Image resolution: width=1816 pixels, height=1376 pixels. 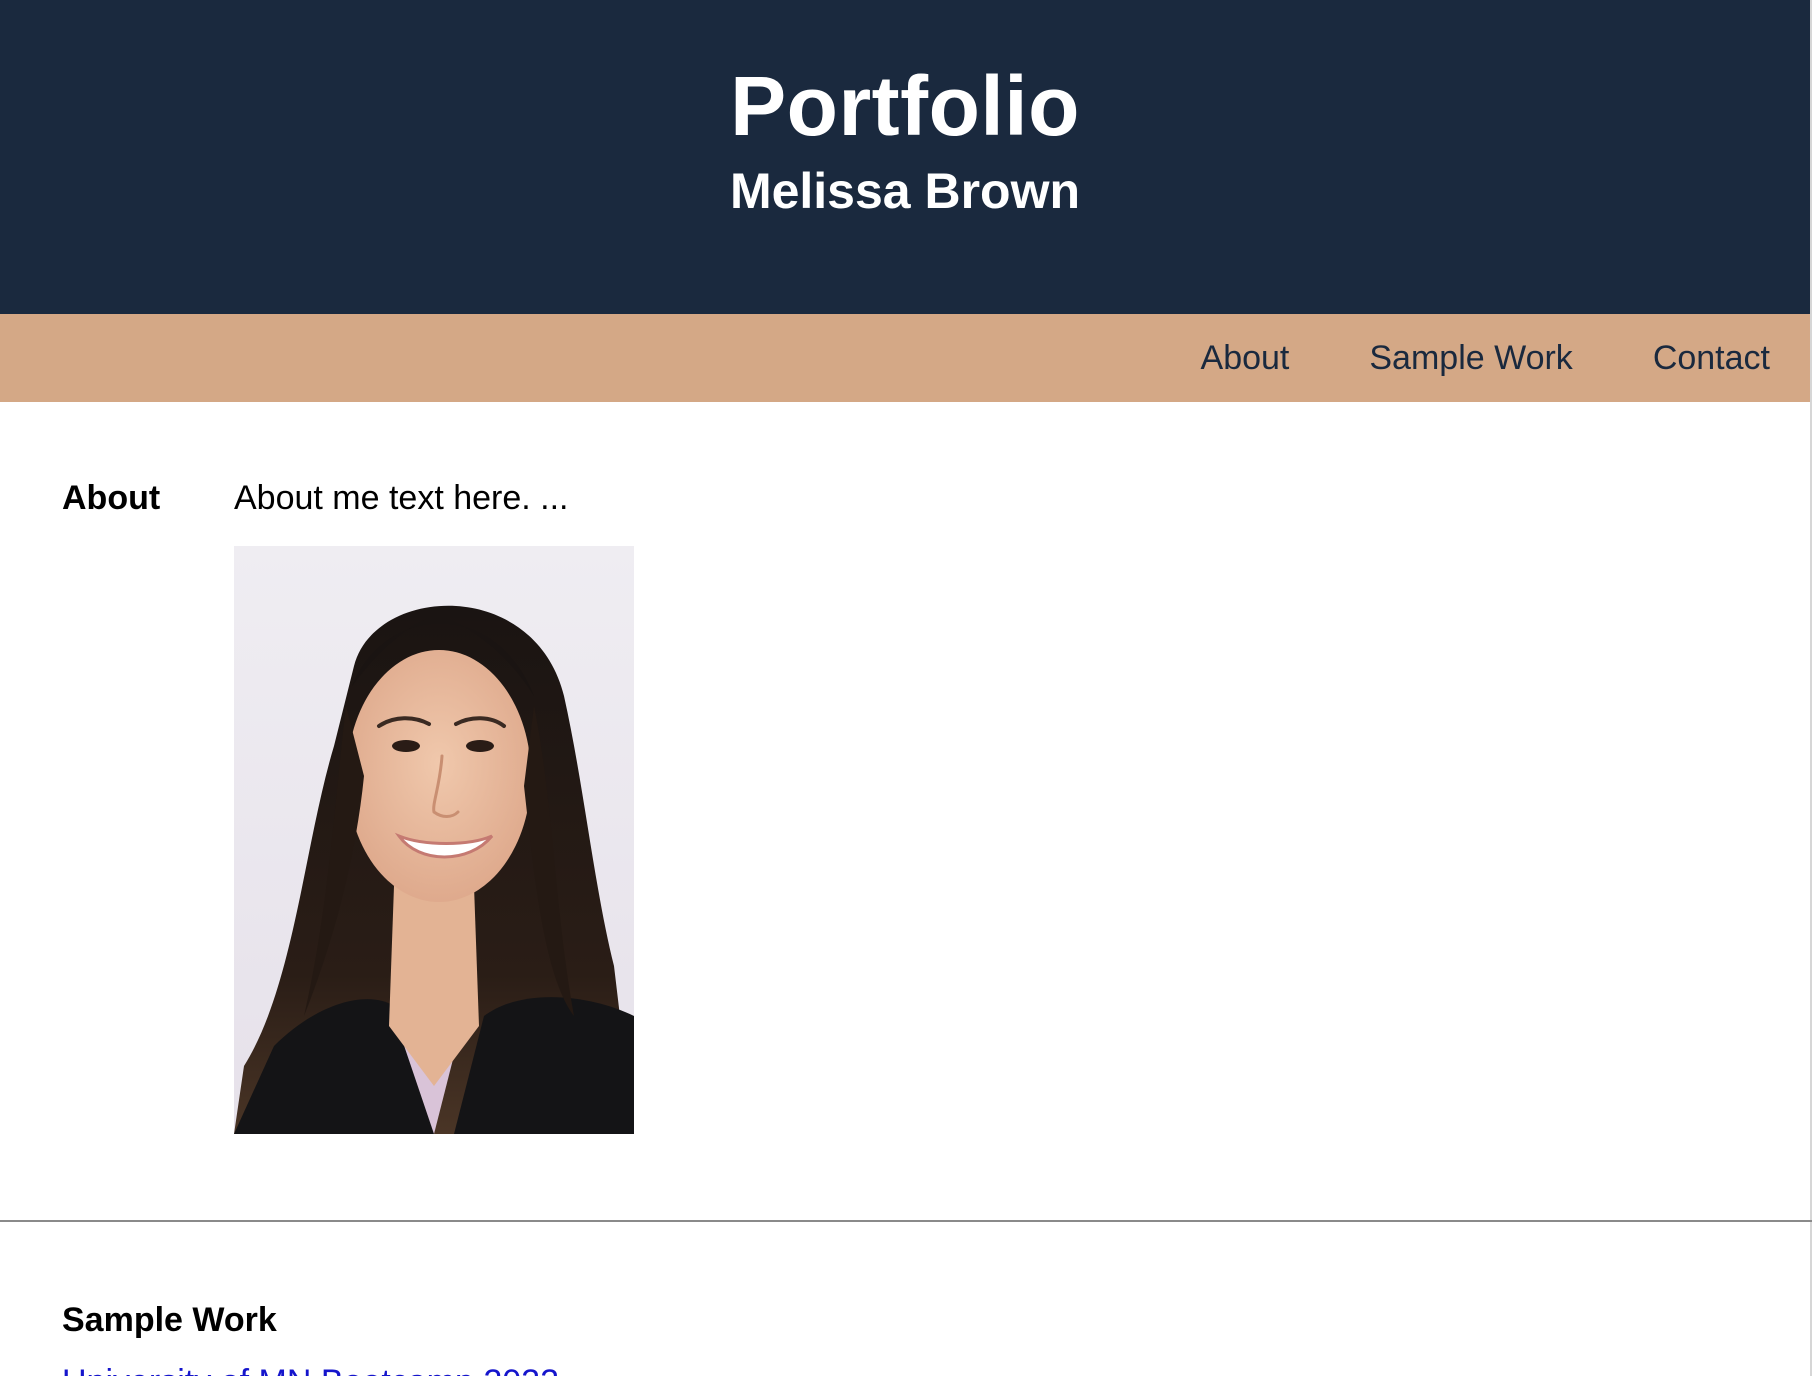 I want to click on nav-link-about: About, so click(x=1245, y=358).